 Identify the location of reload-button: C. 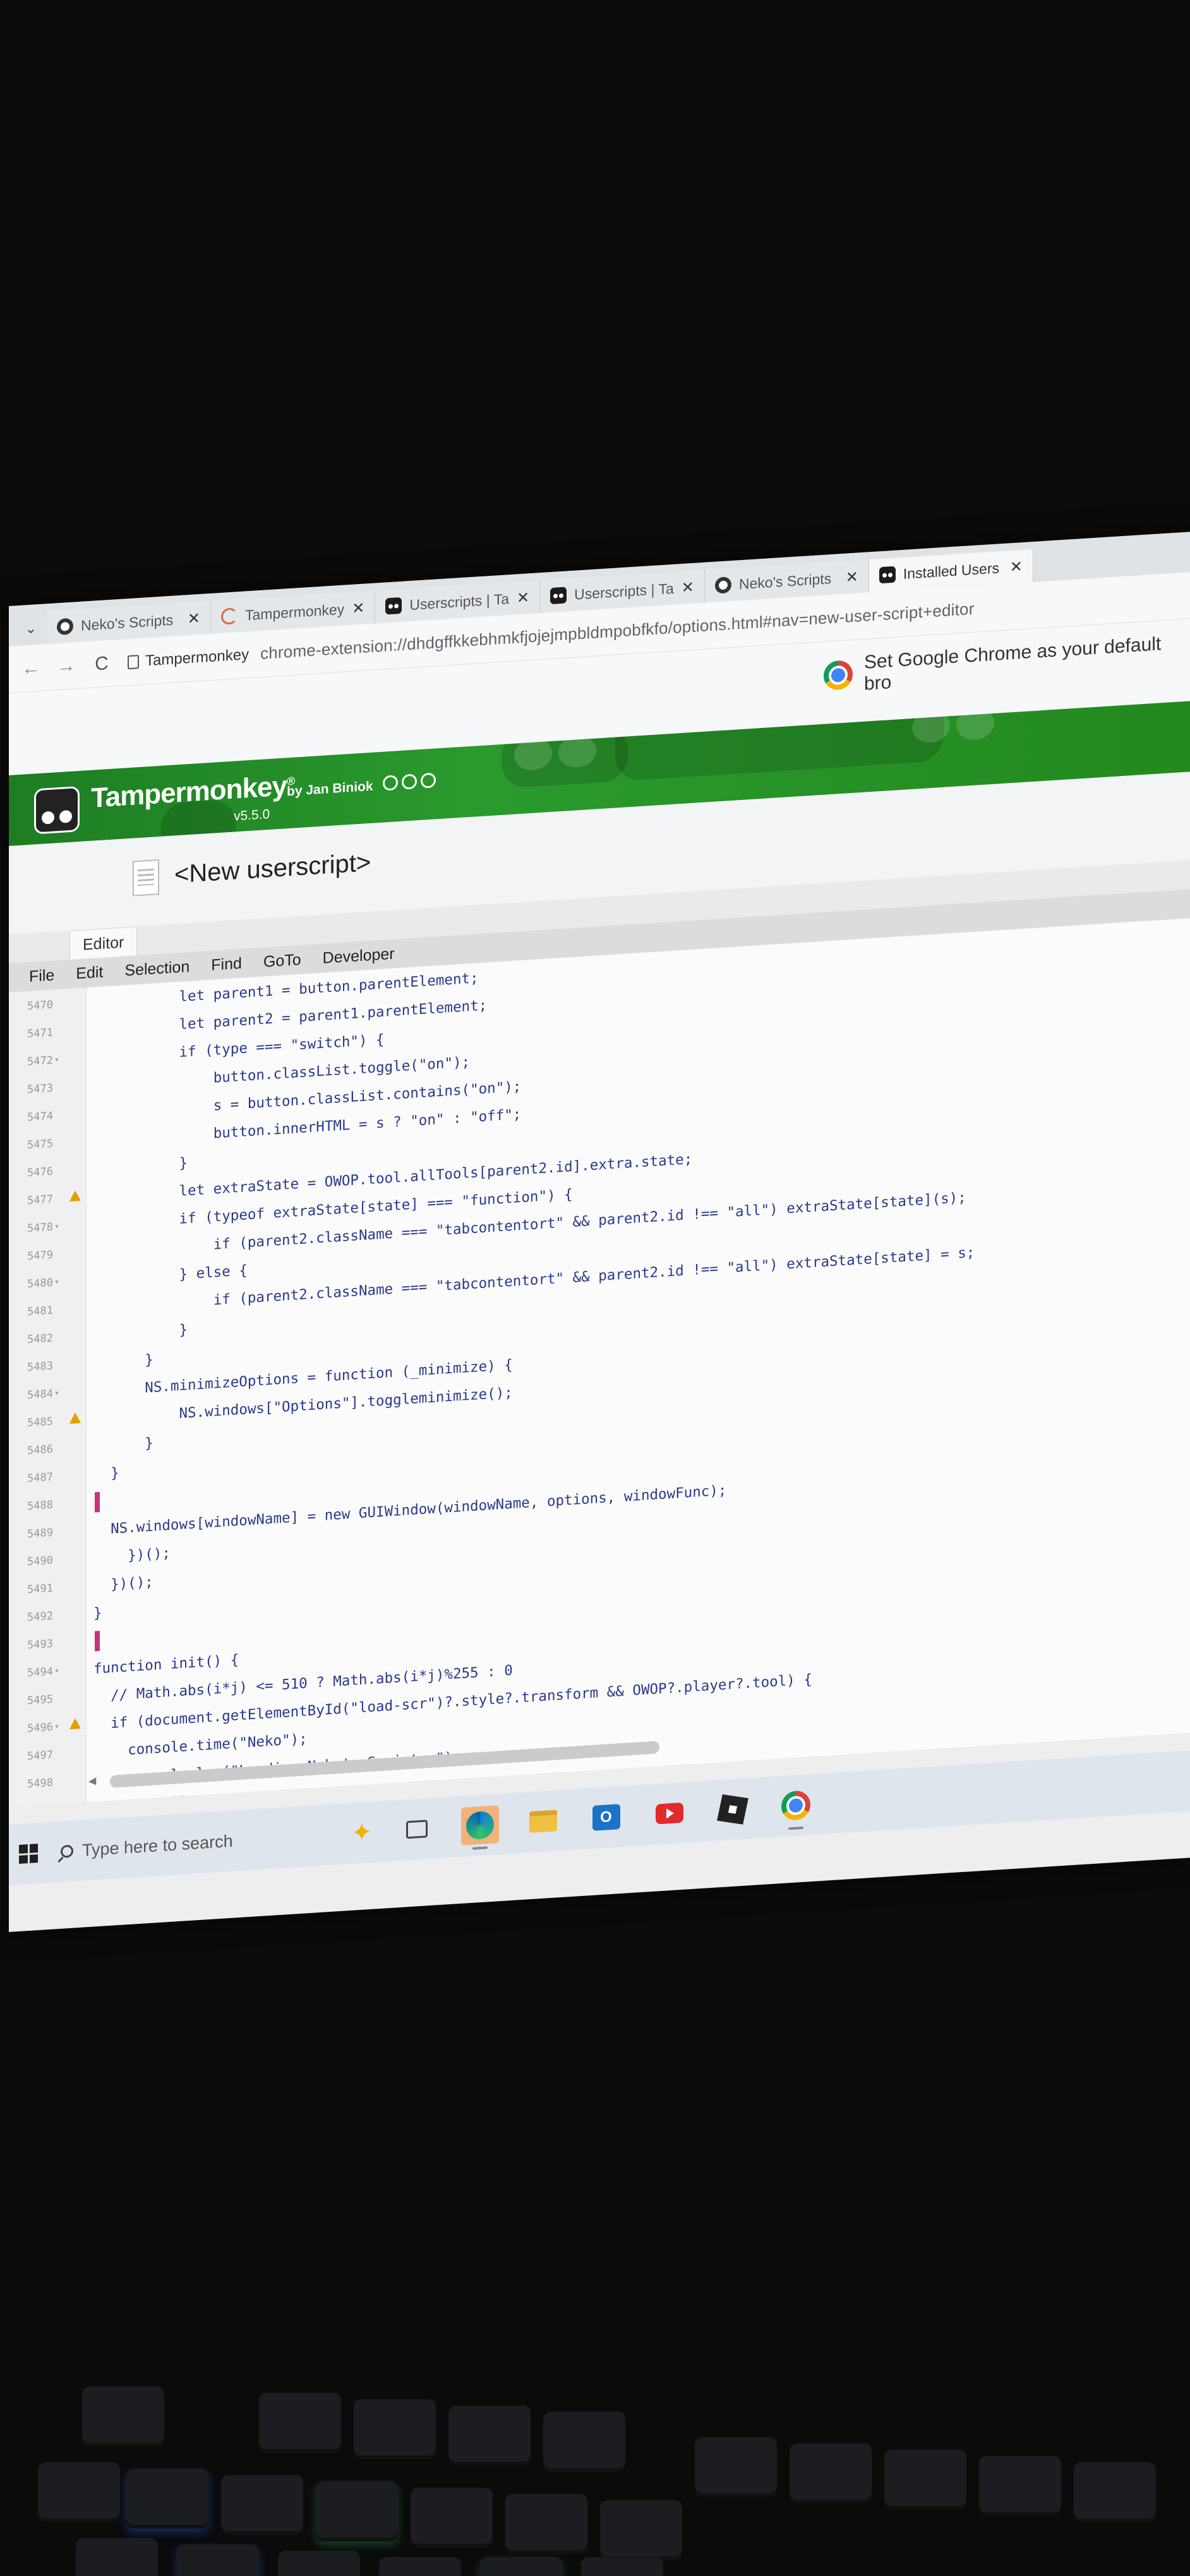
(101, 663).